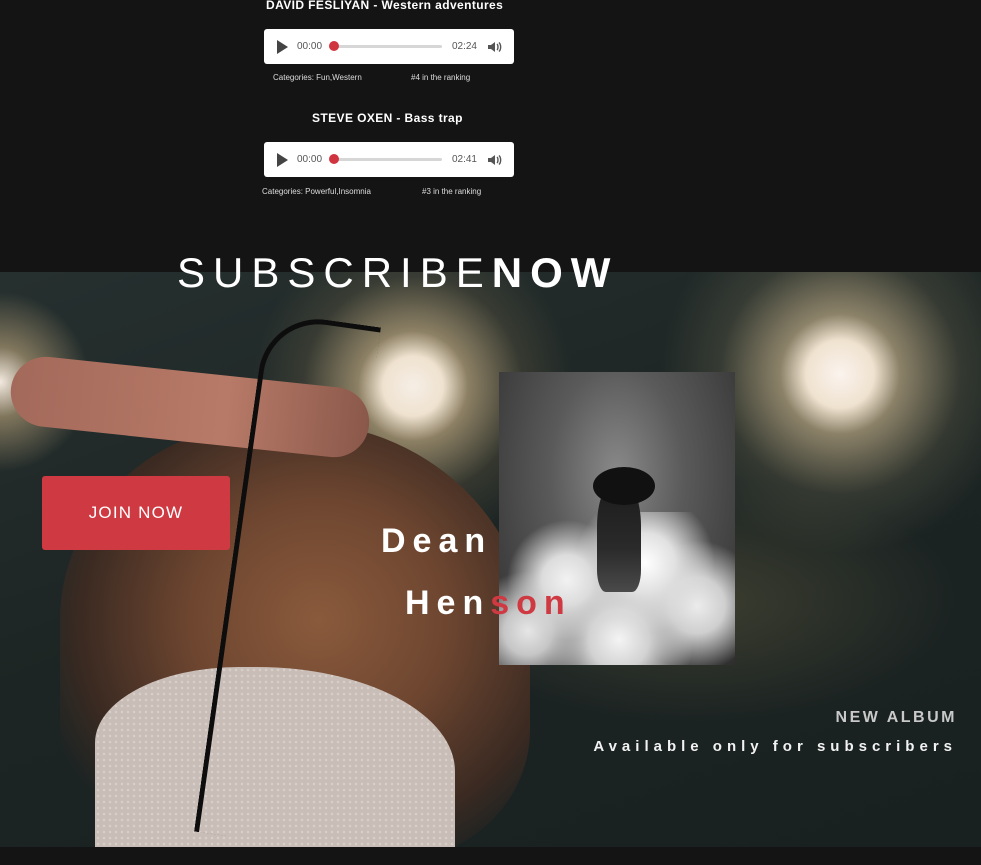 The width and height of the screenshot is (981, 865). What do you see at coordinates (317, 77) in the screenshot?
I see `track-categories: Categories: Fun,Western` at bounding box center [317, 77].